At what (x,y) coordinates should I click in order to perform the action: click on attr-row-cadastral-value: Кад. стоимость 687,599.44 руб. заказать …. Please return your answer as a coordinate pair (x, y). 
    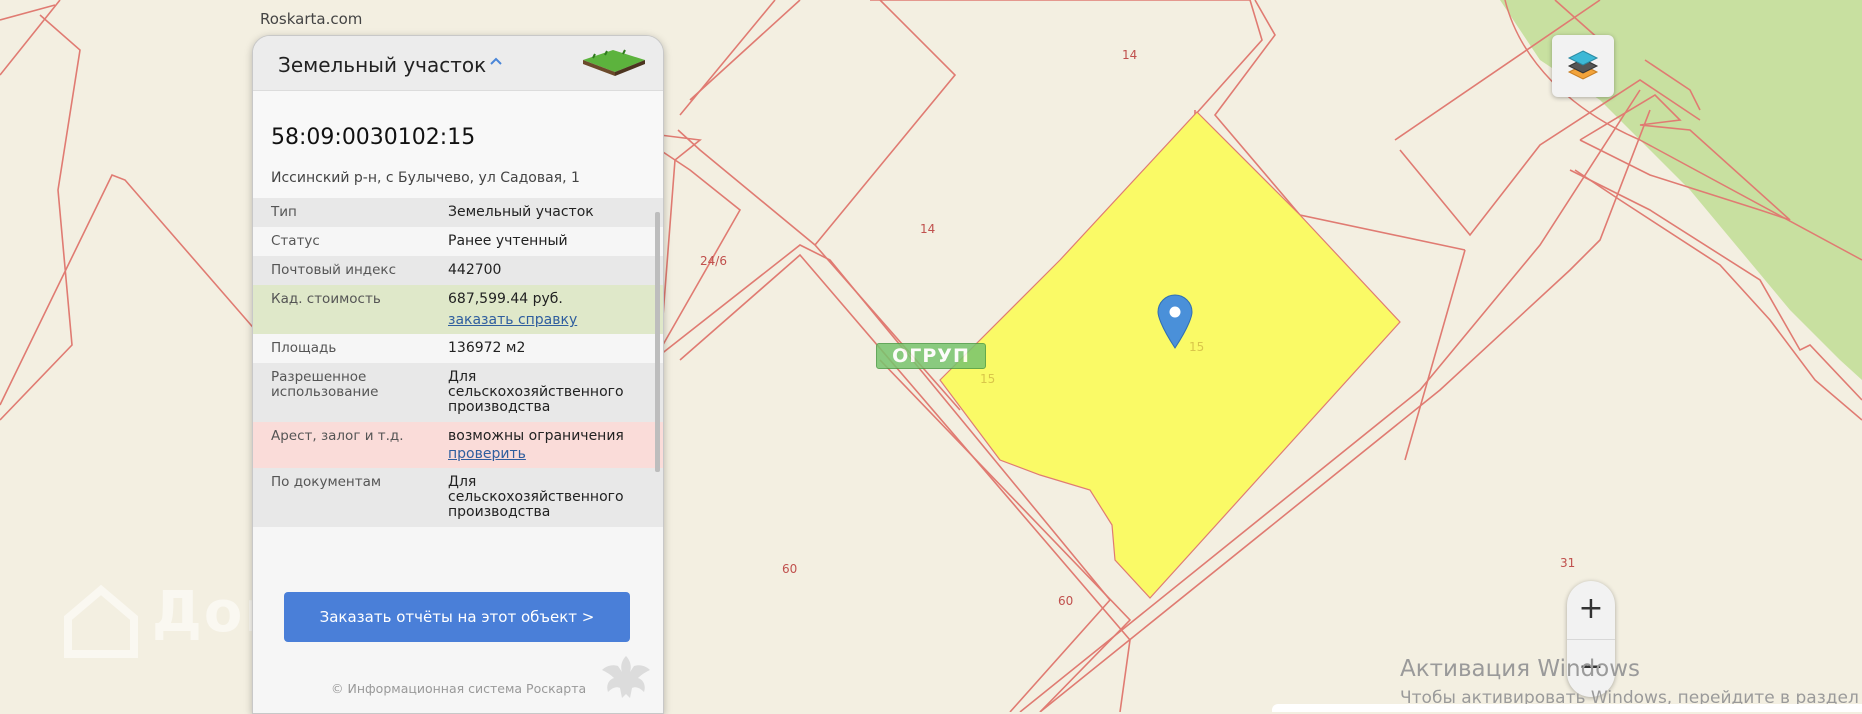
    Looking at the image, I should click on (458, 309).